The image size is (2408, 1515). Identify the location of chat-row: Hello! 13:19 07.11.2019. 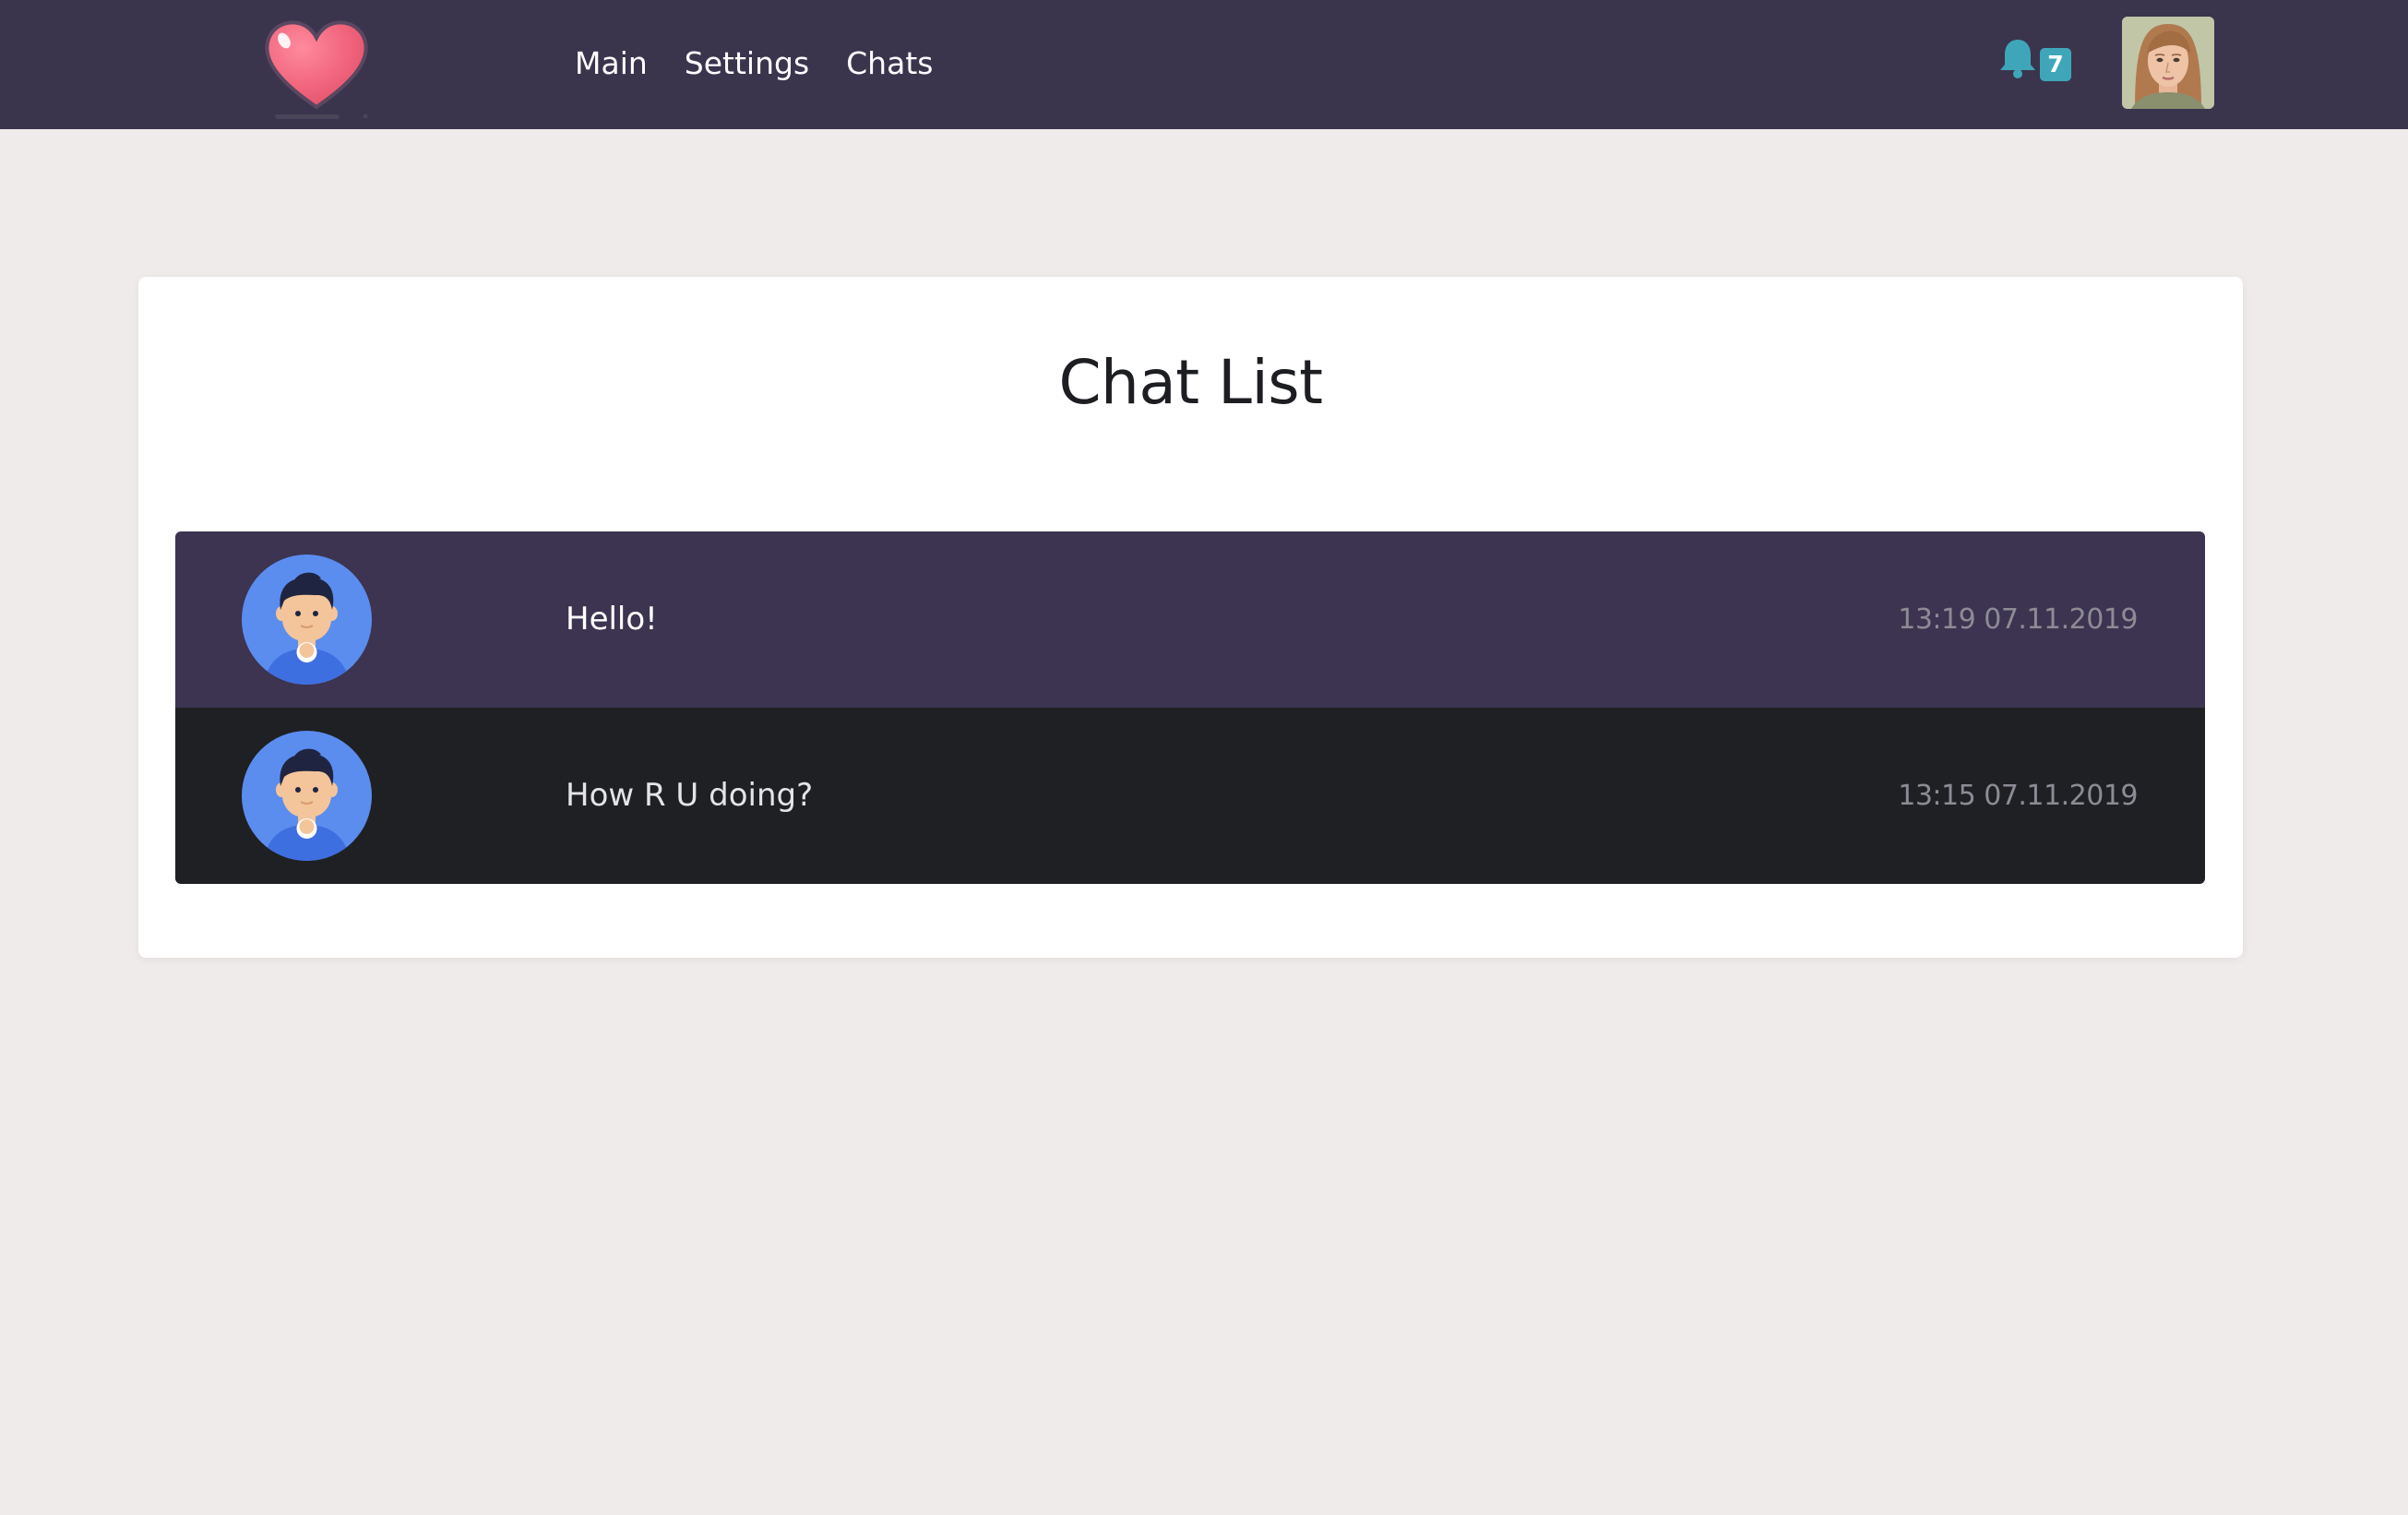
(1190, 619).